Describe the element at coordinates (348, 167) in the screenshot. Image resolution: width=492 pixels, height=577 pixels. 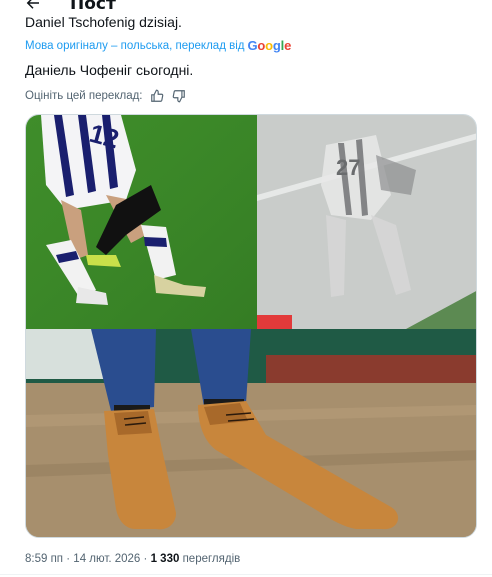
I see `jersey-number: 27` at that location.